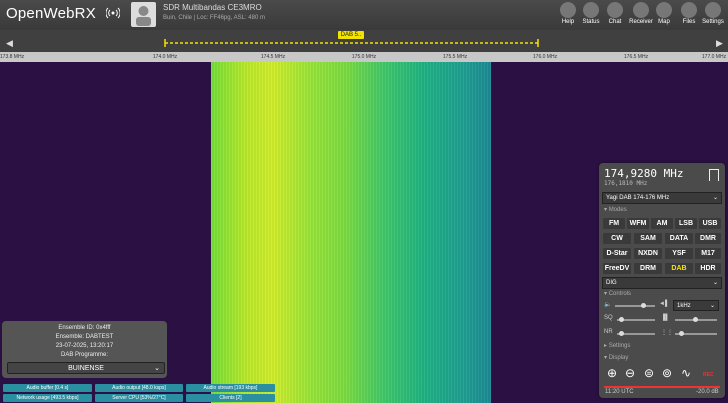 The height and width of the screenshot is (403, 728). What do you see at coordinates (273, 57) in the screenshot?
I see `scale-tick: 174.5 MHz` at bounding box center [273, 57].